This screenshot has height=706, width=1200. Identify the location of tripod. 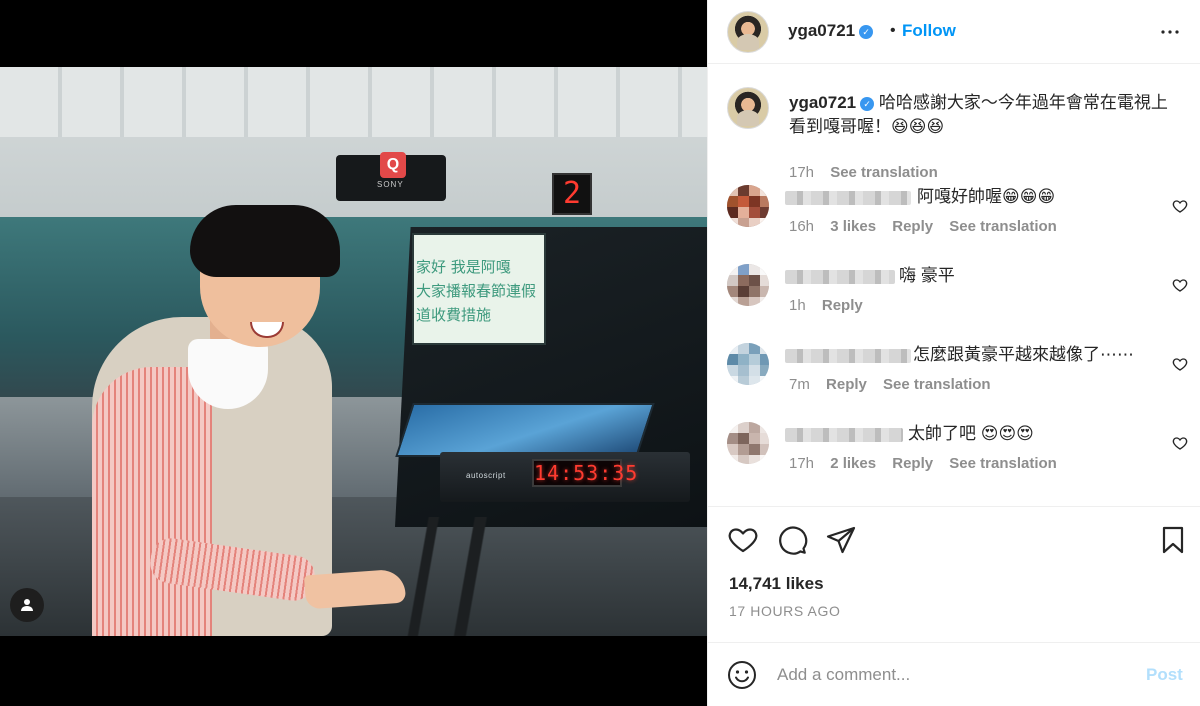
(455, 576).